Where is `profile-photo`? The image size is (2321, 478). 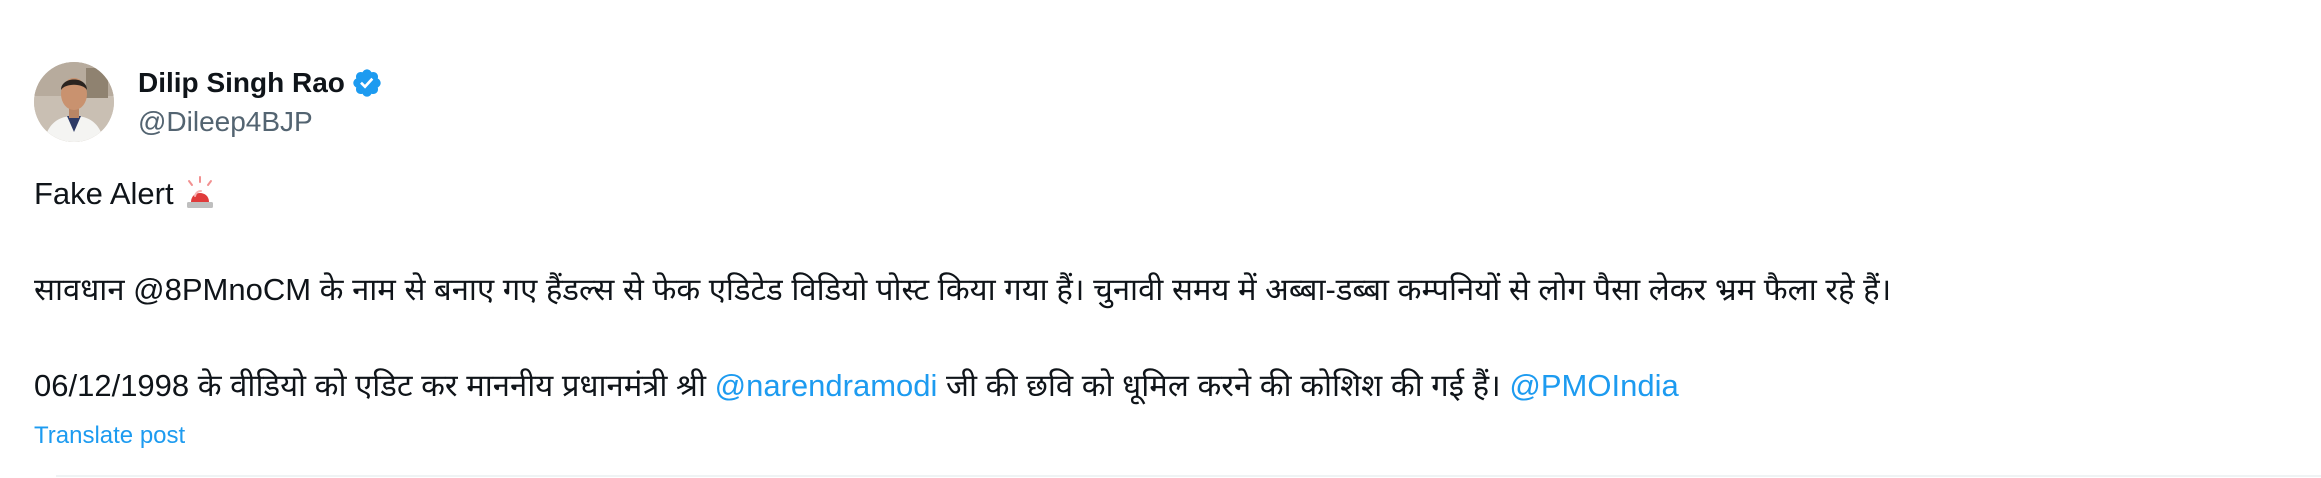 profile-photo is located at coordinates (74, 102).